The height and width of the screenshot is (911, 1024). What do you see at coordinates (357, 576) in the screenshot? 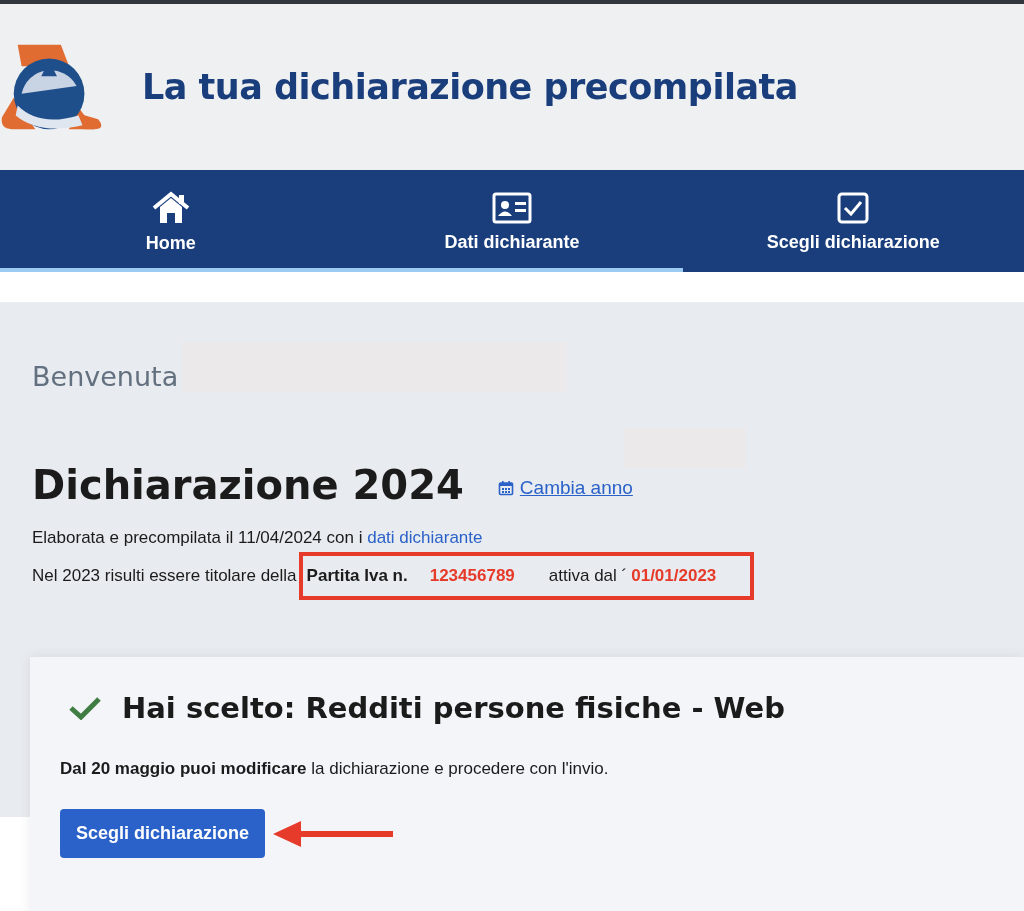
I see `vat-label: Partita Iva n.` at bounding box center [357, 576].